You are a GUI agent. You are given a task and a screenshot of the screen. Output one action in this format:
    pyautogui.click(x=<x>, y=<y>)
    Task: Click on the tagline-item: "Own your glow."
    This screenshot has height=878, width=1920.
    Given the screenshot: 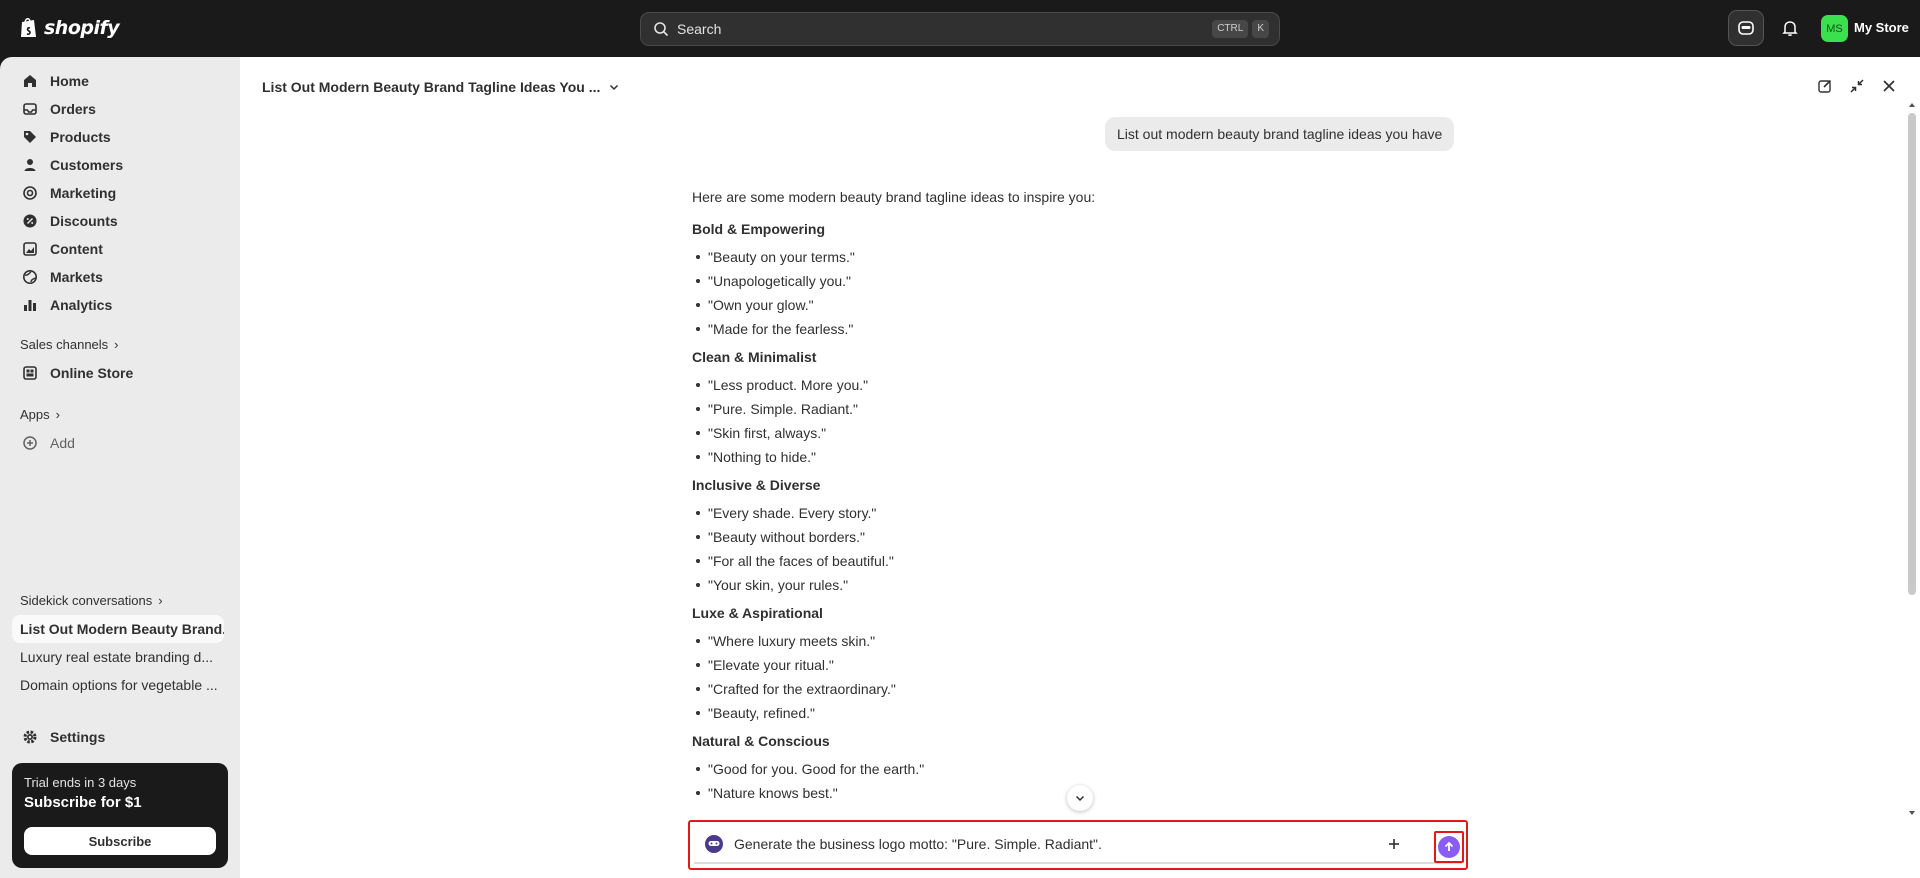 What is the action you would take?
    pyautogui.click(x=1042, y=305)
    